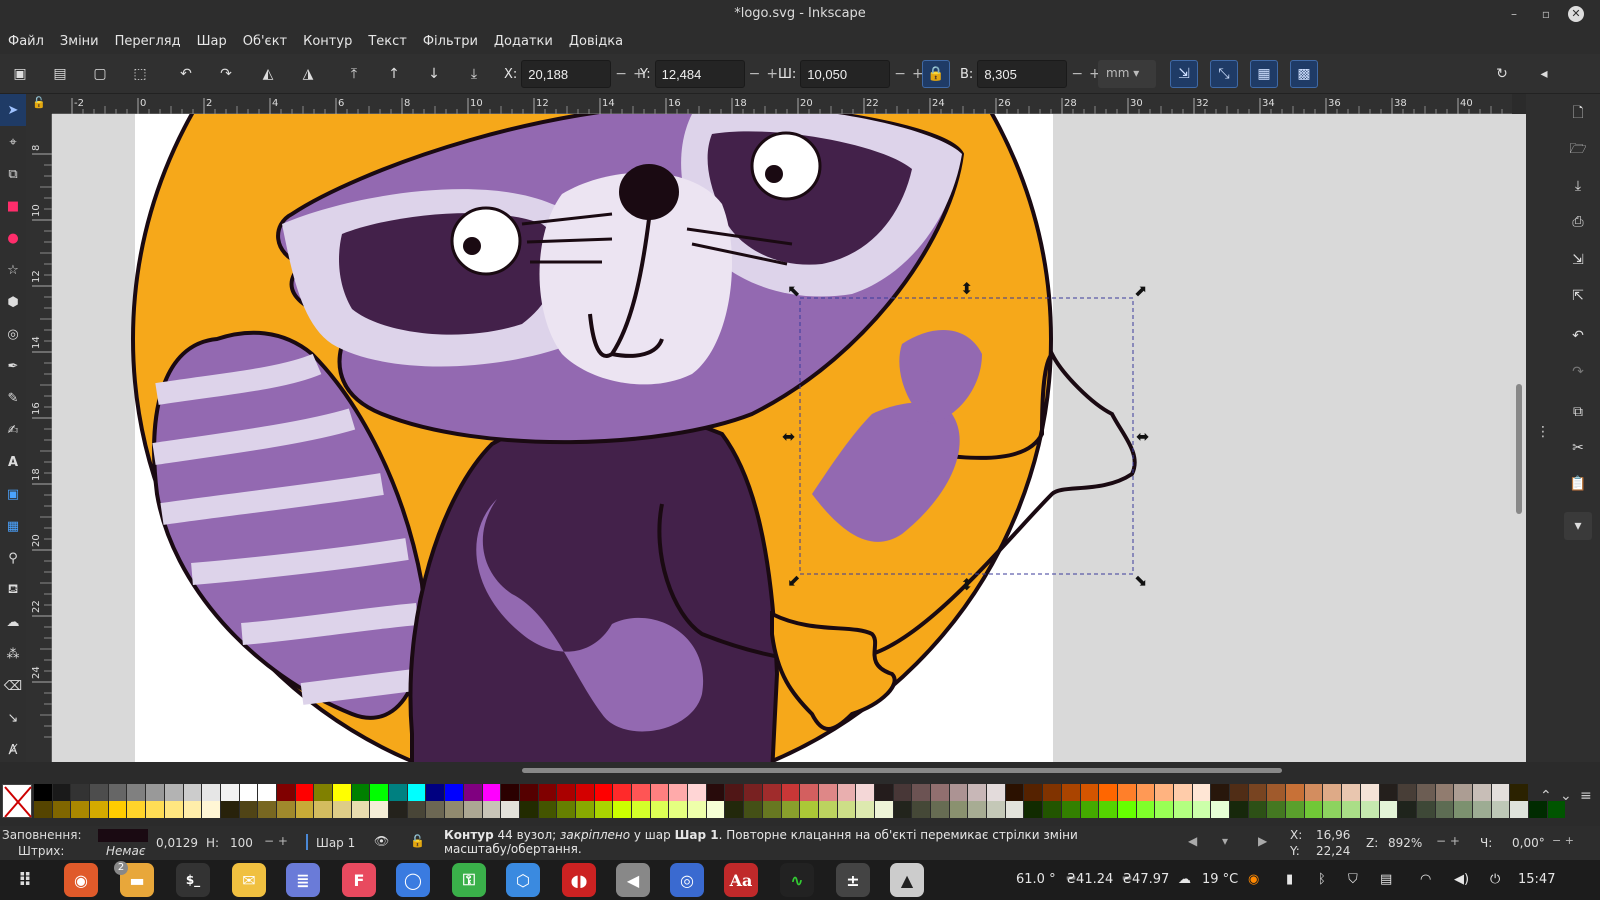 This screenshot has height=900, width=1600. I want to click on rotate-cw-icon: ↷, so click(226, 74).